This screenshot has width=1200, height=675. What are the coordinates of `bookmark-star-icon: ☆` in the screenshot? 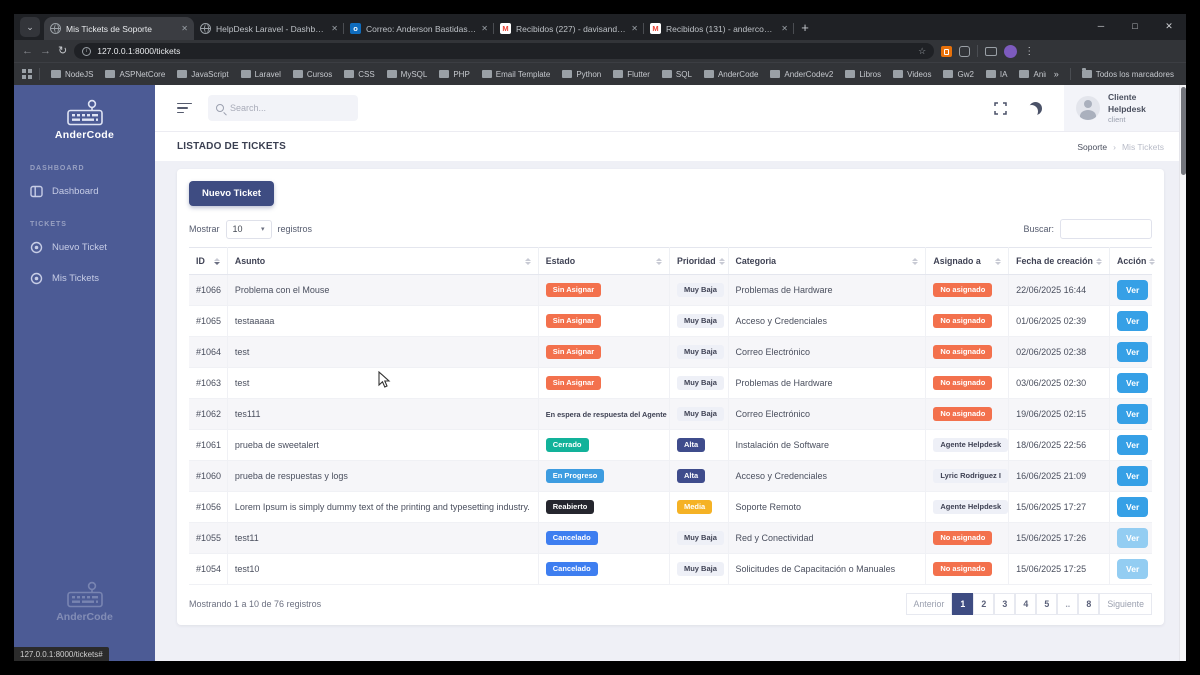 It's located at (922, 51).